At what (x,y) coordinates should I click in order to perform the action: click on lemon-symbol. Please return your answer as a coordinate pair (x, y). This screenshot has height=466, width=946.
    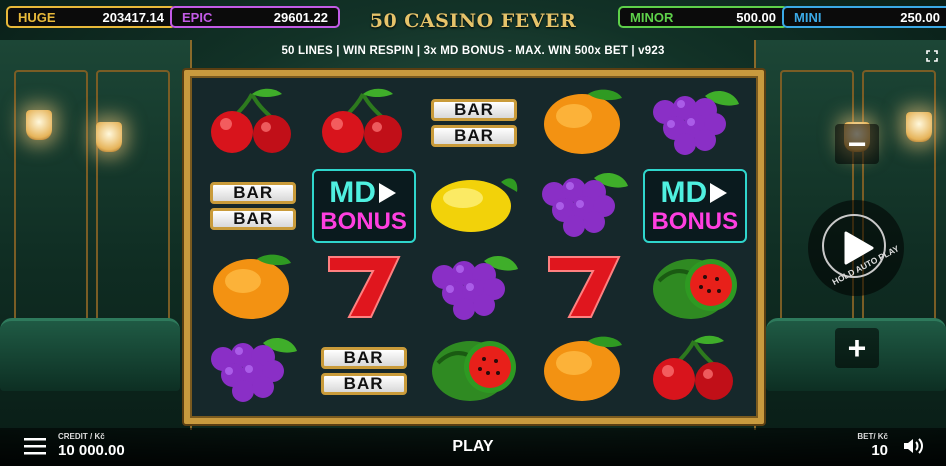
    Looking at the image, I should click on (474, 205).